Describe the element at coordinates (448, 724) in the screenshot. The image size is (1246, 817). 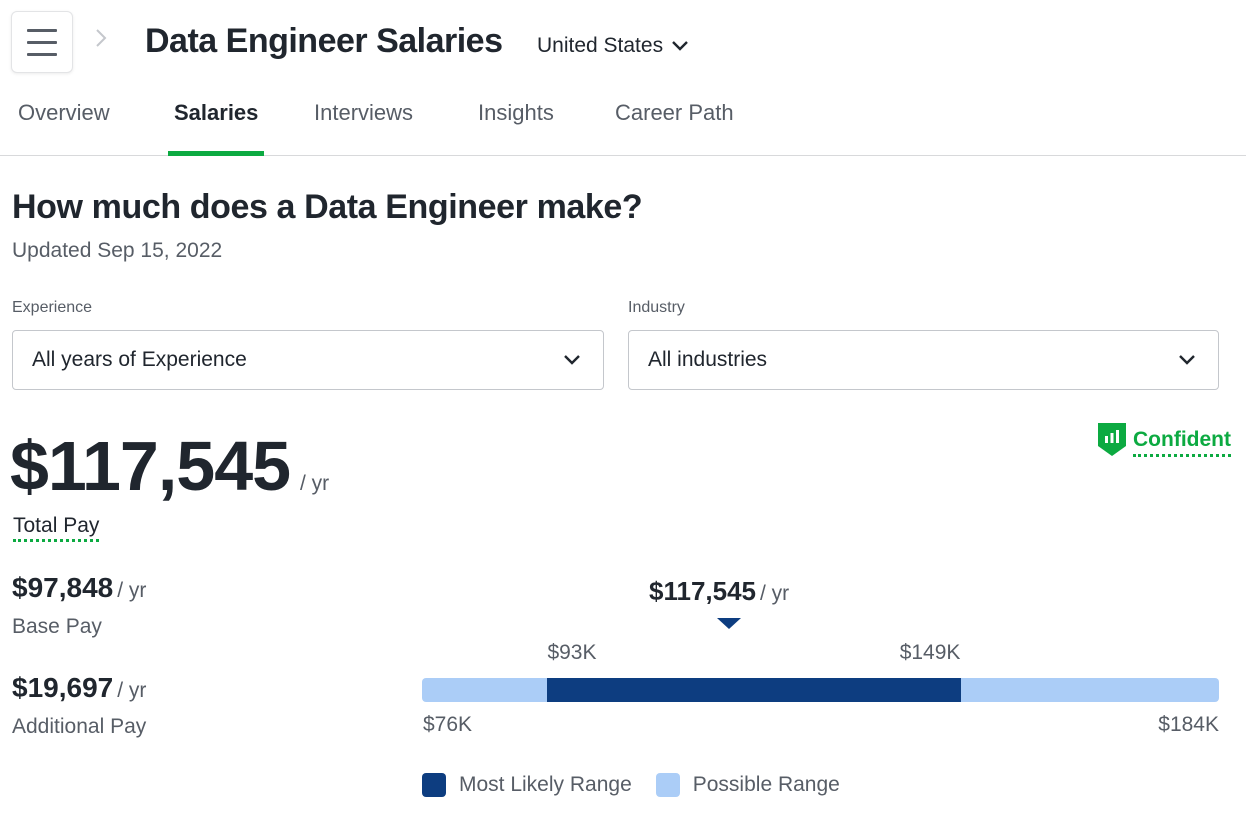
I see `possible-min-label: $76K` at that location.